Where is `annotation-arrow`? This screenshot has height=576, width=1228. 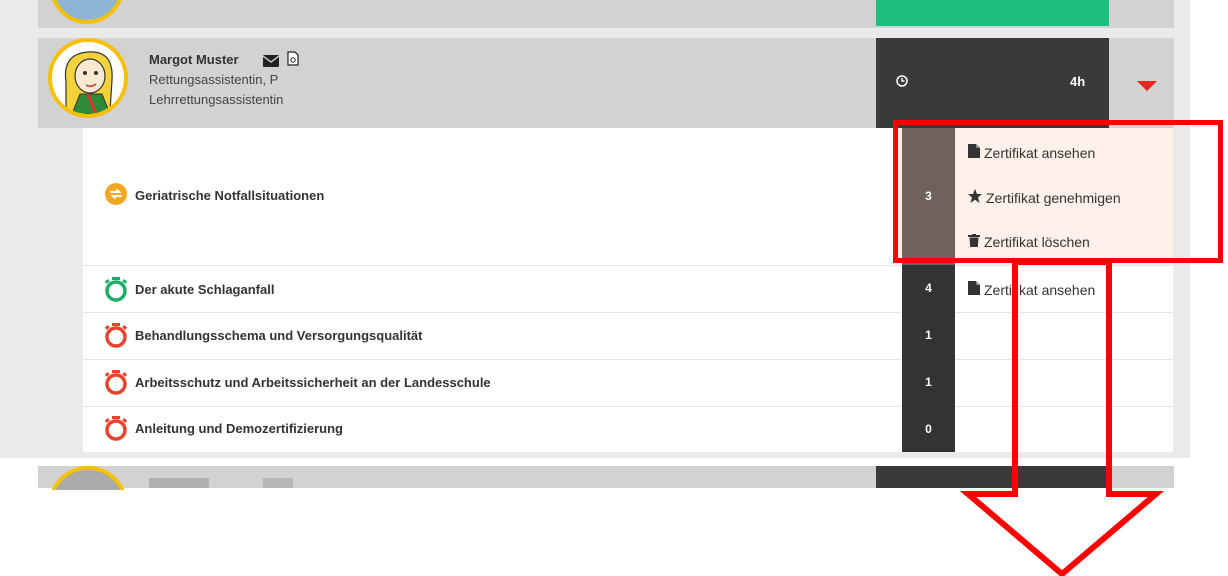
annotation-arrow is located at coordinates (1062, 417).